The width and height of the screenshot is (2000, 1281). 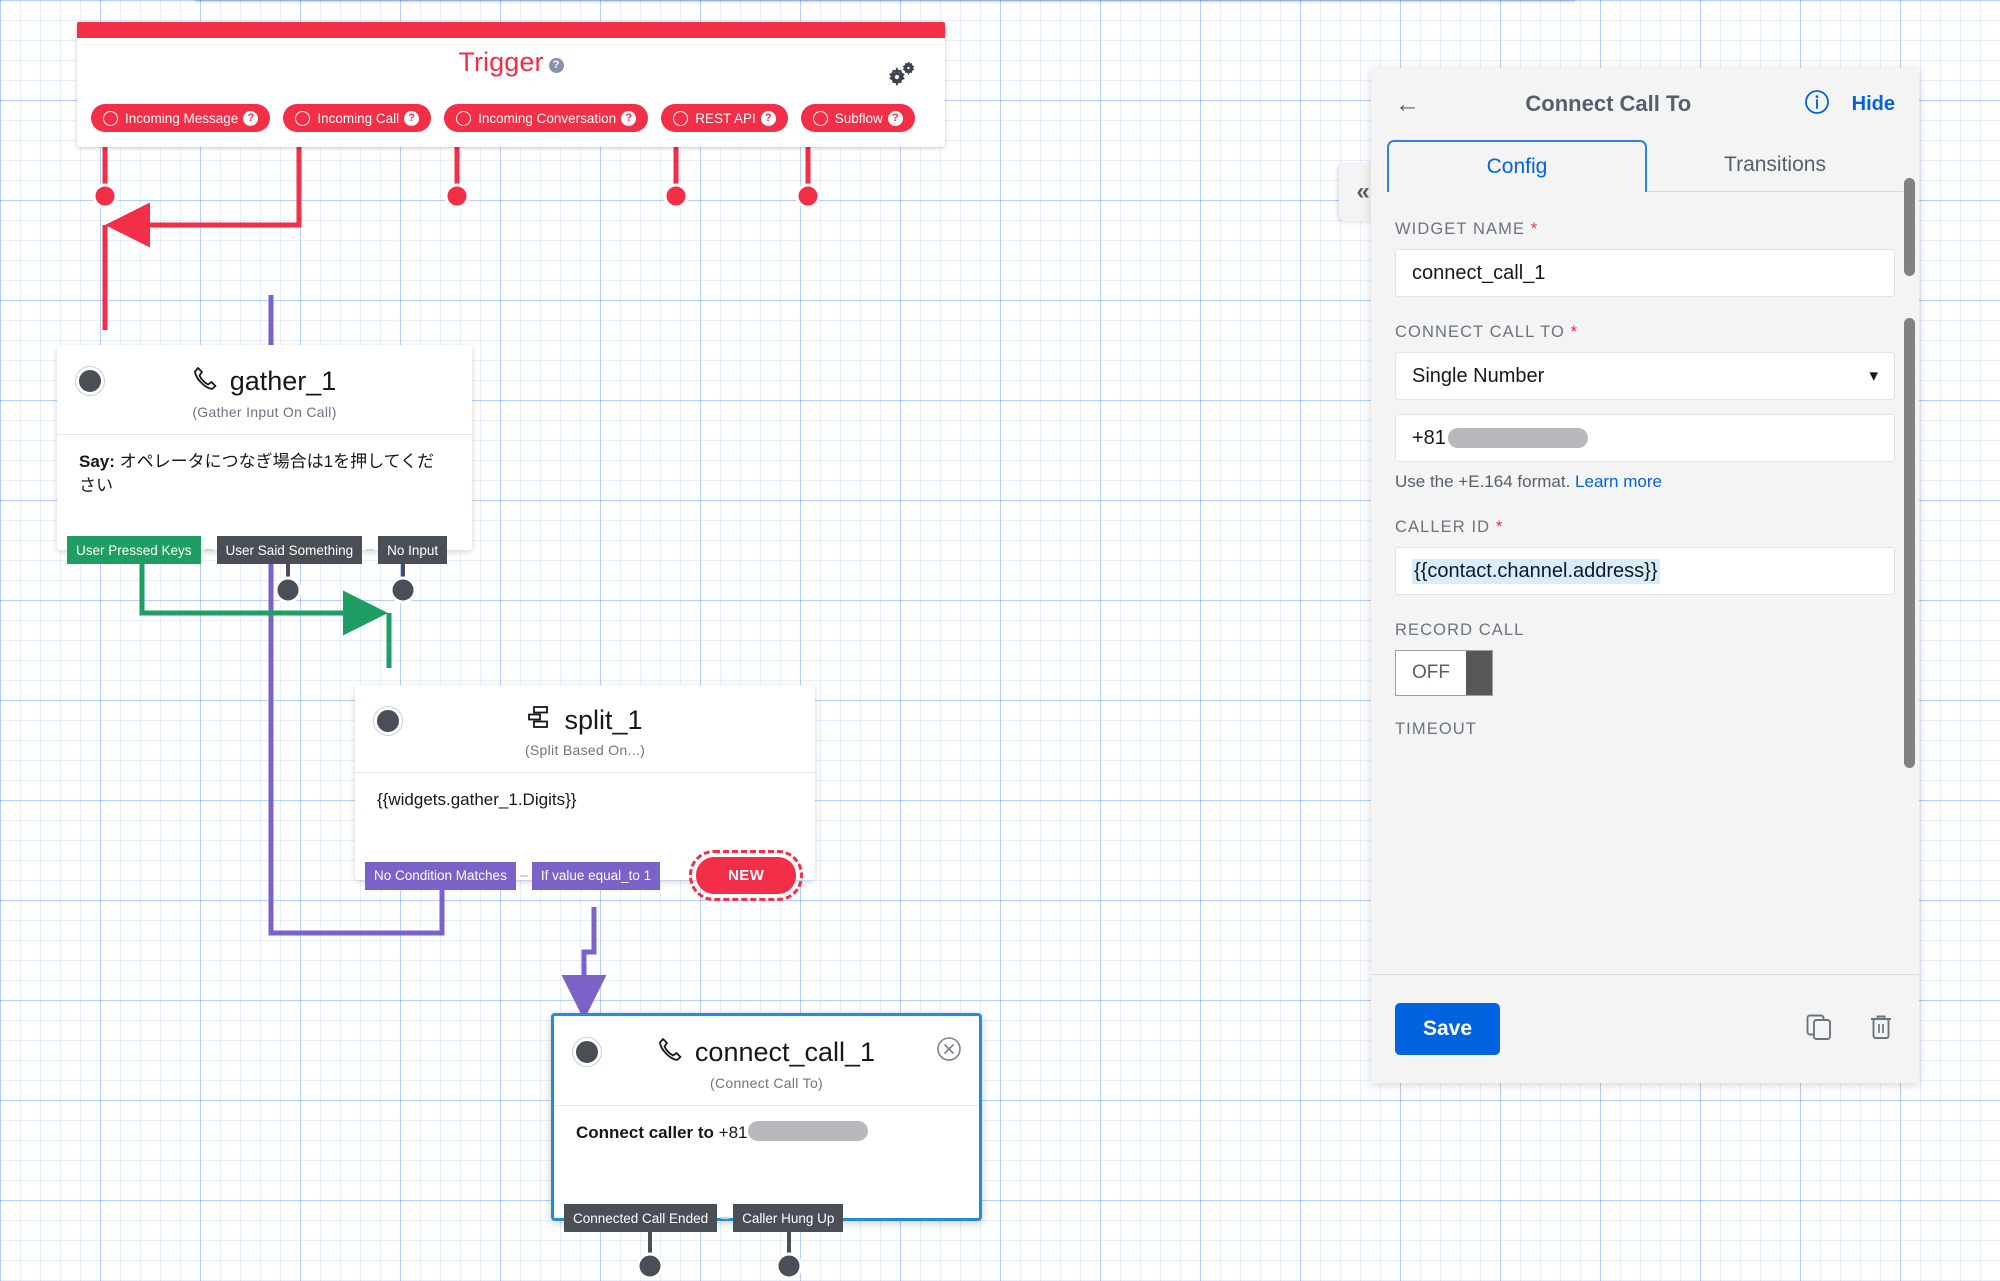 I want to click on caller-id-label: CALLER ID *, so click(x=1645, y=527).